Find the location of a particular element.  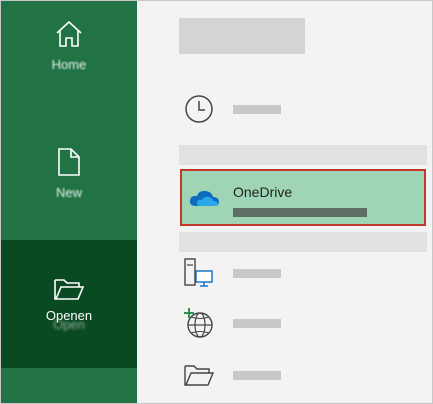

onedrive-cloud-icon is located at coordinates (204, 198).